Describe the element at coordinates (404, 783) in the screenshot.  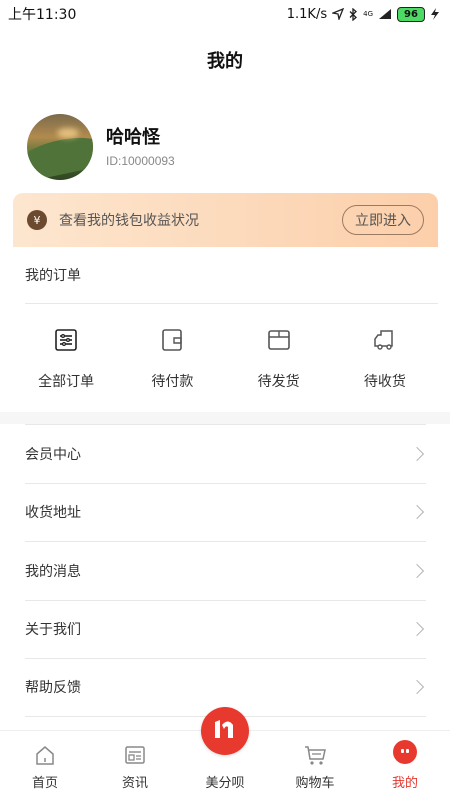
I see `tab-mine-label: 我的` at that location.